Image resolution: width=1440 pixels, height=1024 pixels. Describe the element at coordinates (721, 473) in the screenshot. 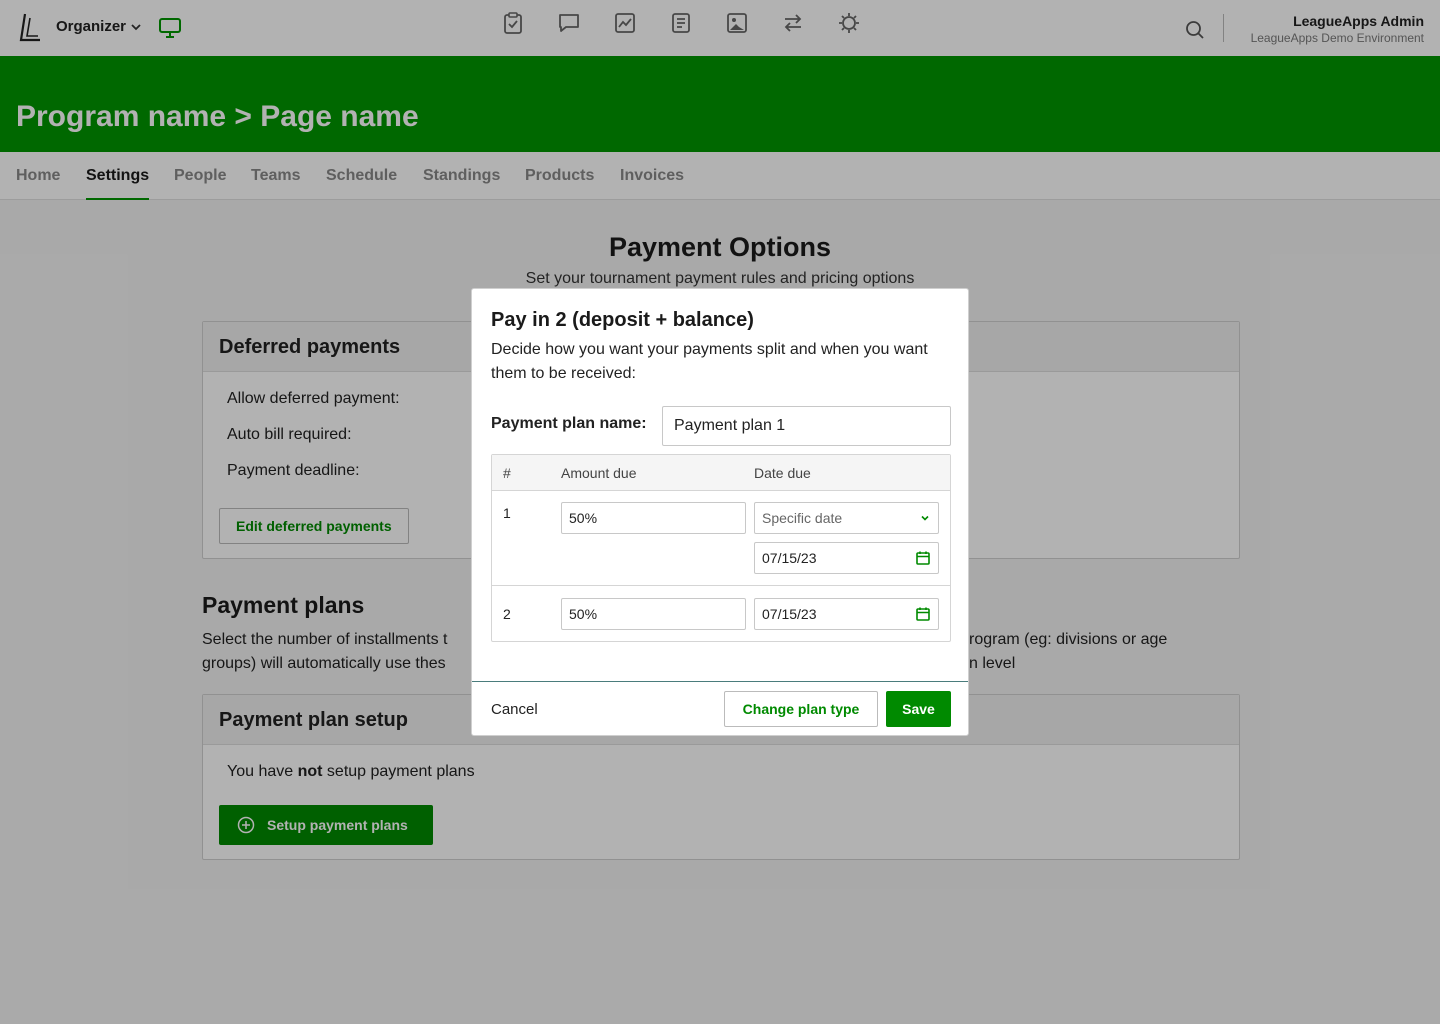

I see `table-header: # Amount due Date due` at that location.